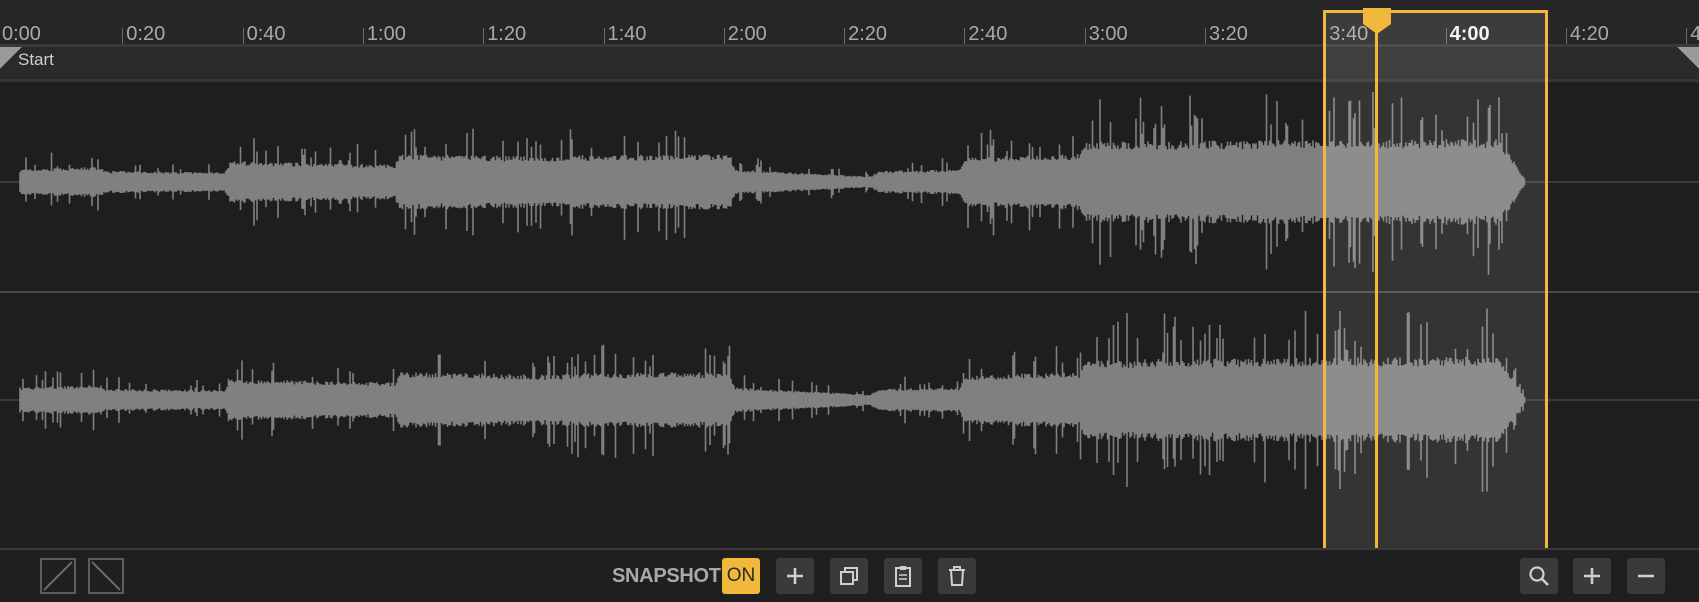  I want to click on ruler-tick-label: 4:, so click(1694, 34).